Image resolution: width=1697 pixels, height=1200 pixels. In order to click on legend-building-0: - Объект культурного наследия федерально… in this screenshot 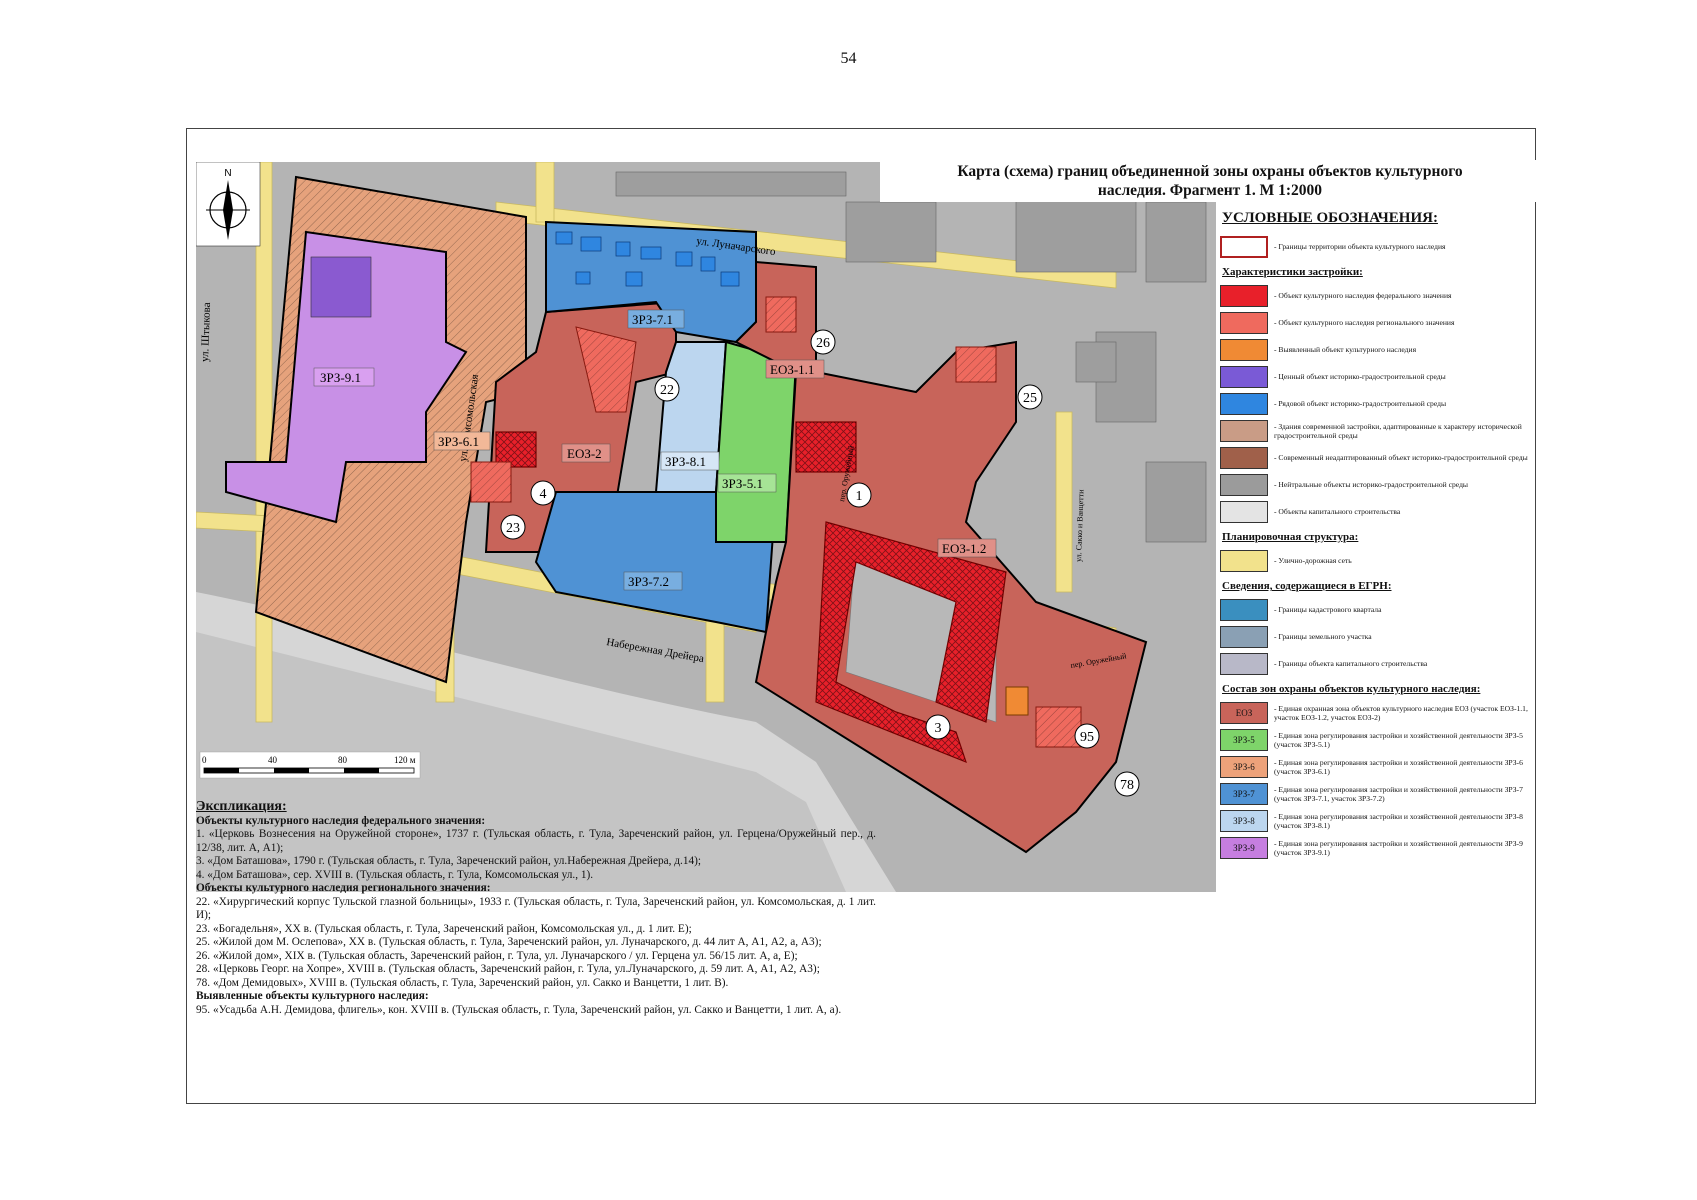, I will do `click(1375, 295)`.